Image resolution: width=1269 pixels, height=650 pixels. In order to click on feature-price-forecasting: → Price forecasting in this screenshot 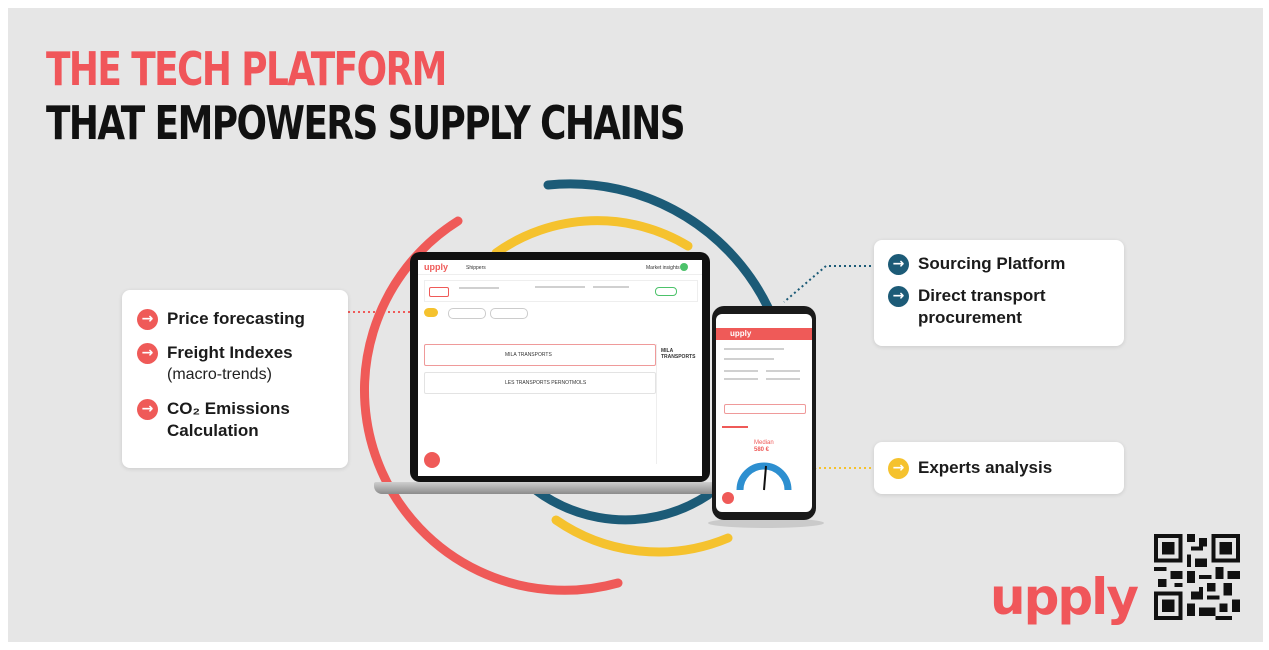, I will do `click(235, 319)`.